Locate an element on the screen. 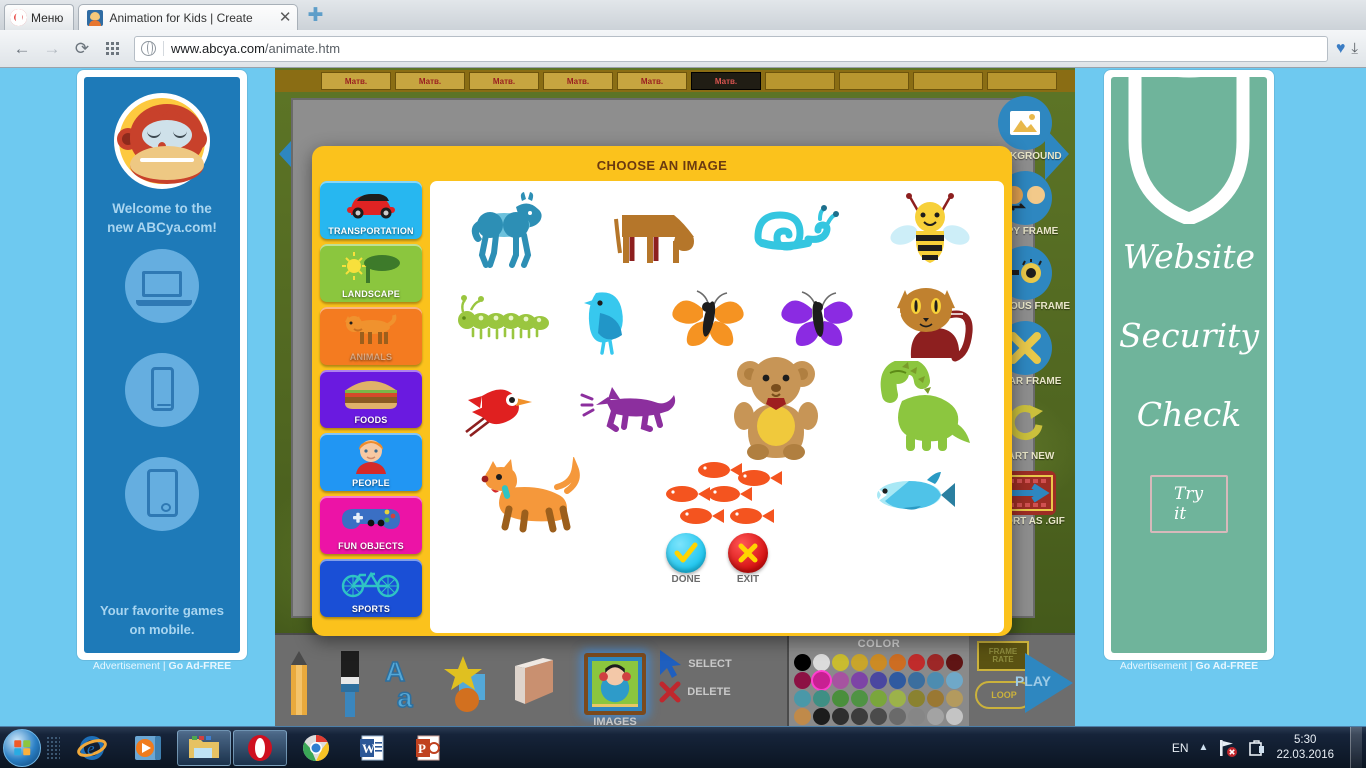  category-people: PEOPLE is located at coordinates (371, 462).